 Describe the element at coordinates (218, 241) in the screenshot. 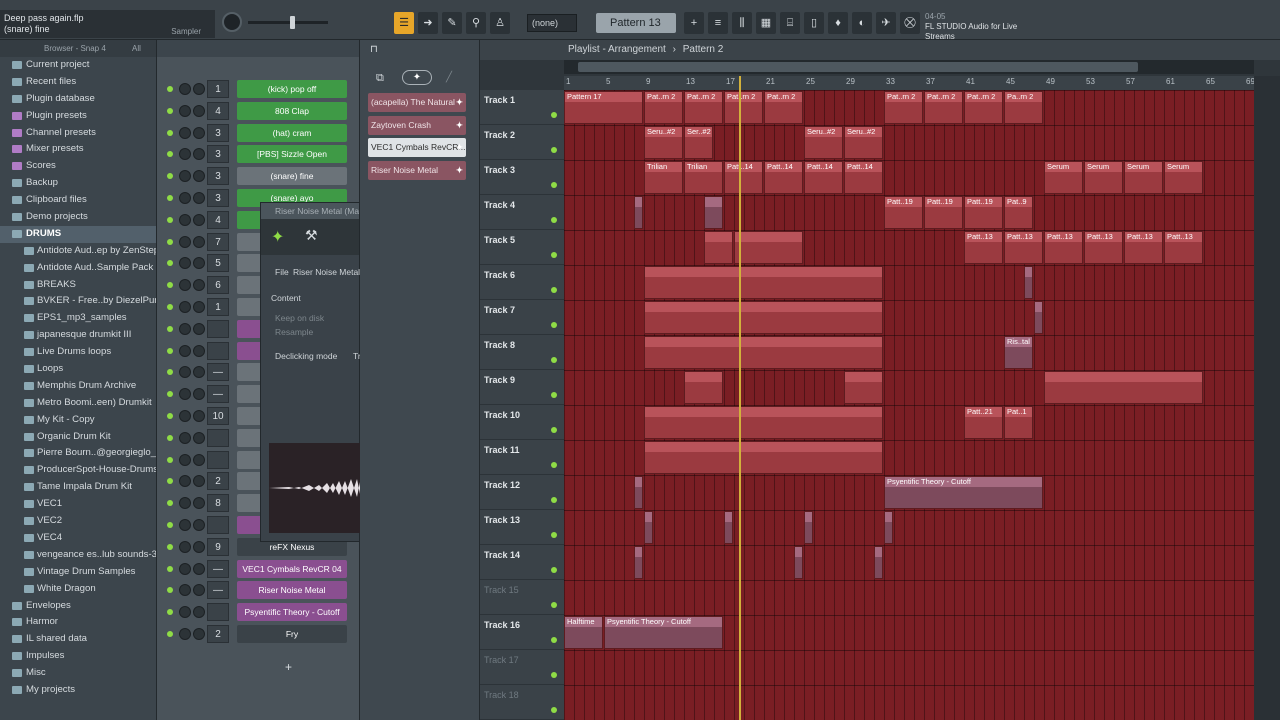

I see `channel-mixer-track: 7` at that location.